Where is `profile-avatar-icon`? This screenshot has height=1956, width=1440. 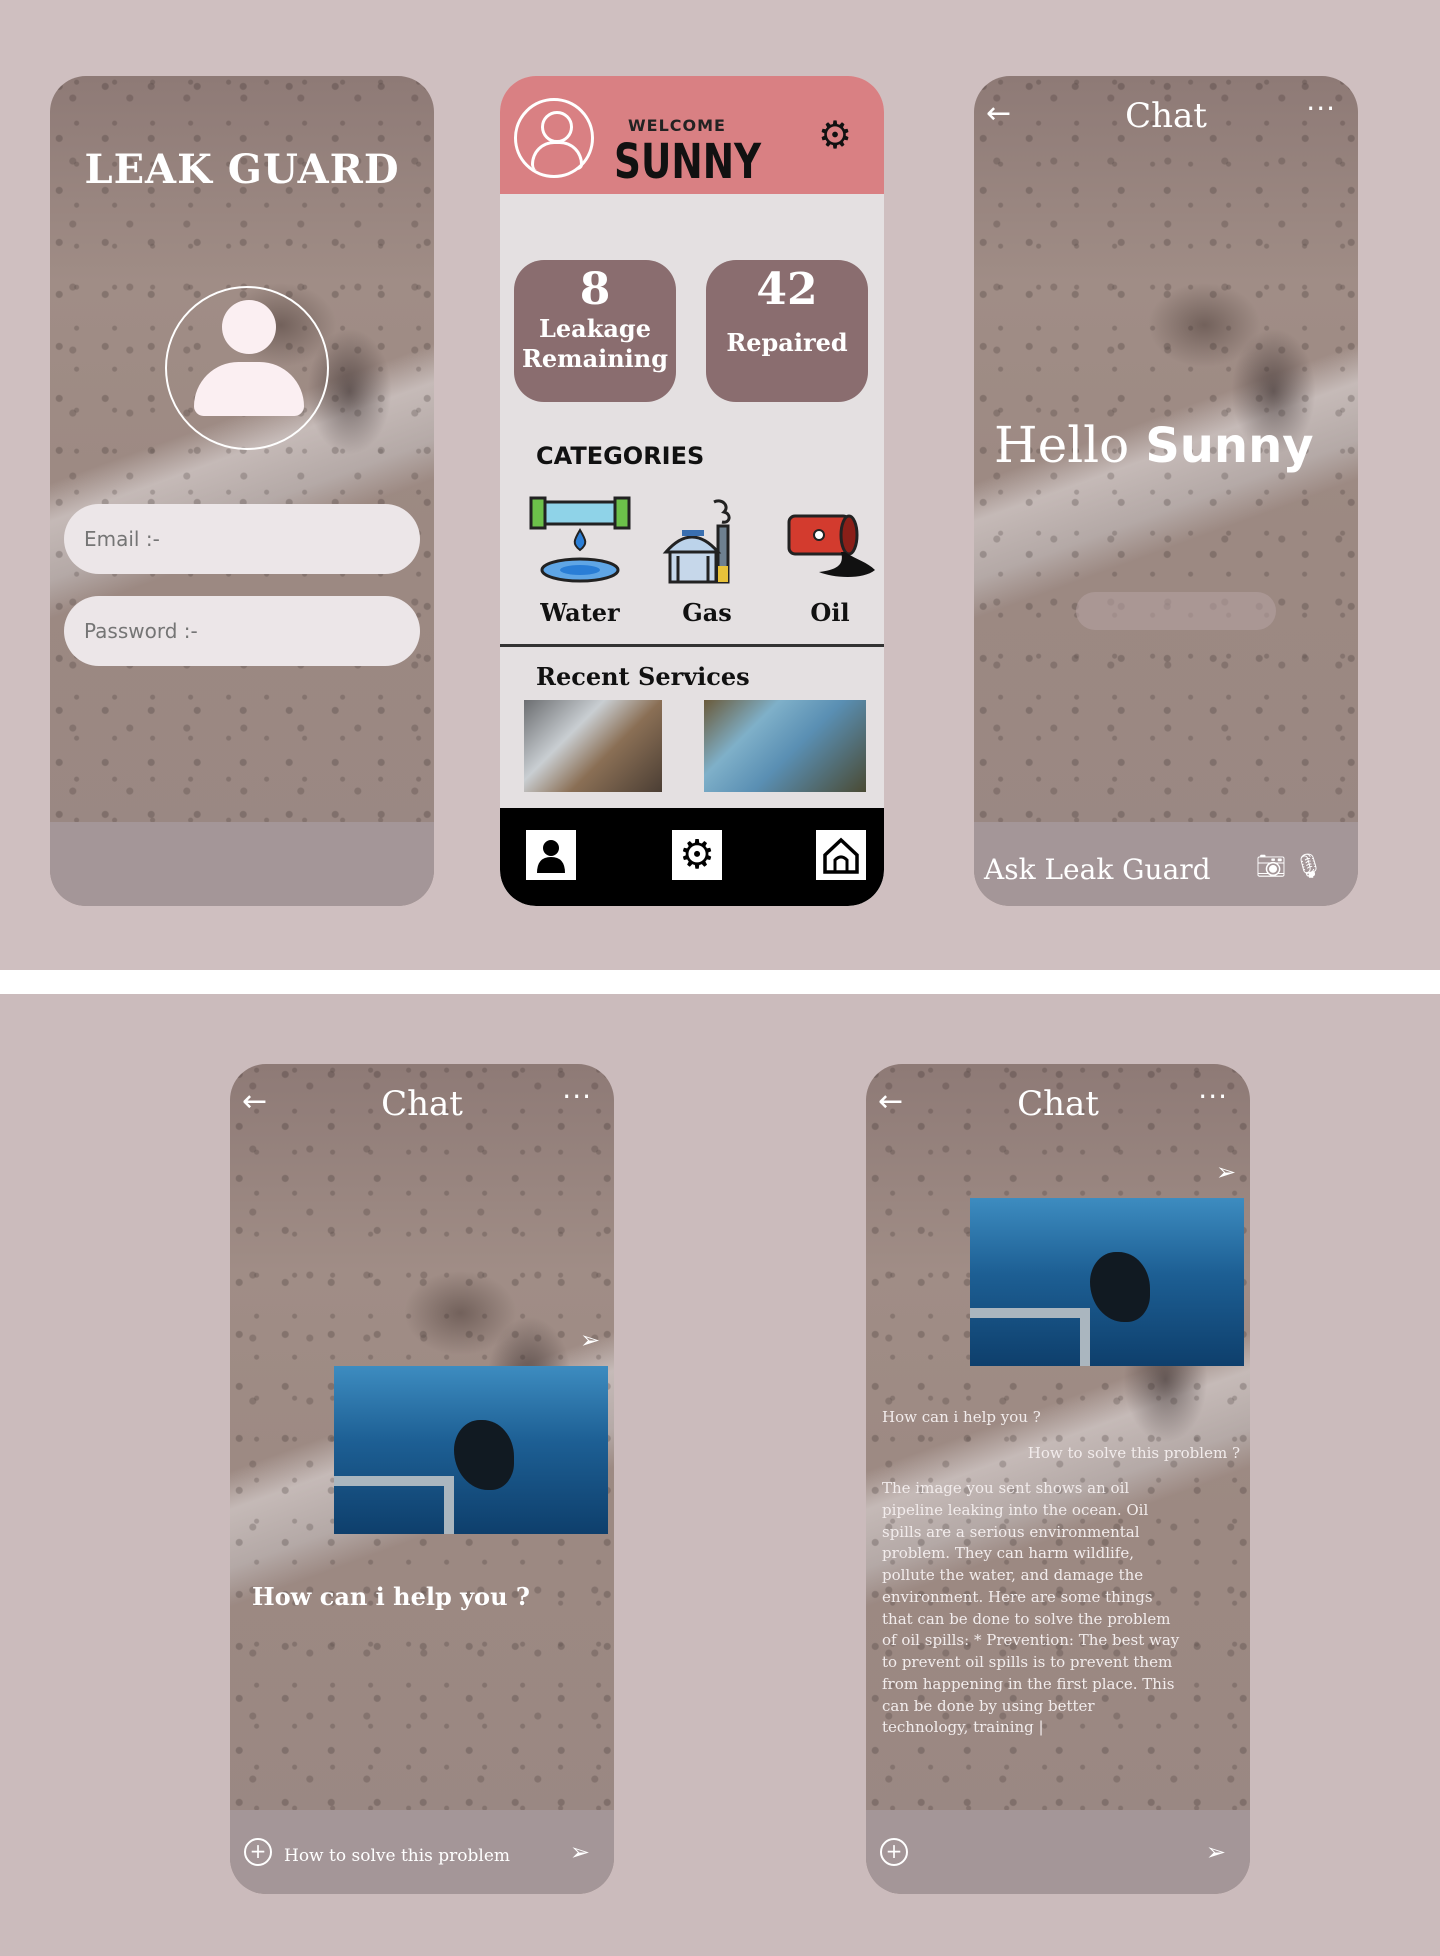 profile-avatar-icon is located at coordinates (554, 138).